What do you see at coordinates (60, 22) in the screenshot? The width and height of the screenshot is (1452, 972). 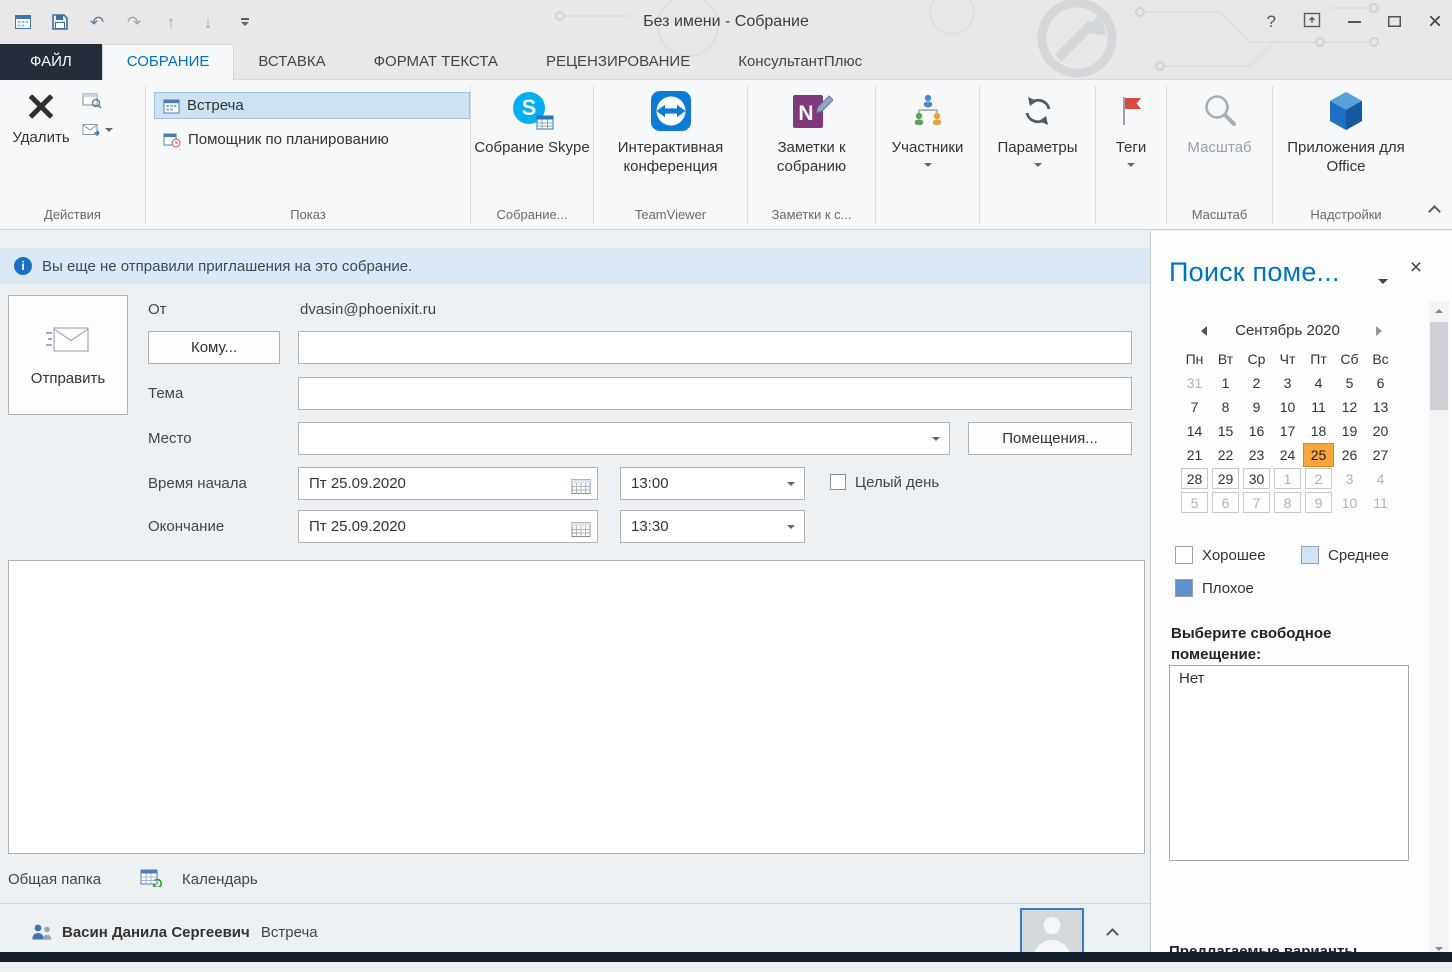 I see `save-button` at bounding box center [60, 22].